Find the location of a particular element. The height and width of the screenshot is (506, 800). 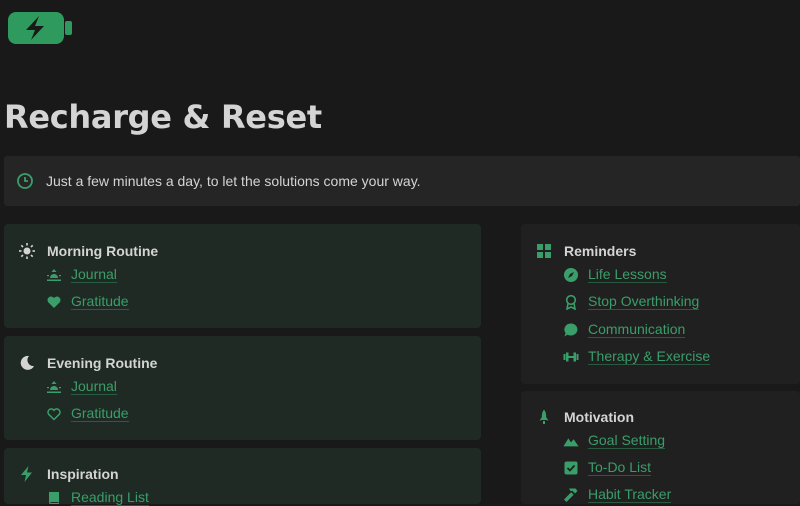

page-title: Recharge & Reset is located at coordinates (163, 117).